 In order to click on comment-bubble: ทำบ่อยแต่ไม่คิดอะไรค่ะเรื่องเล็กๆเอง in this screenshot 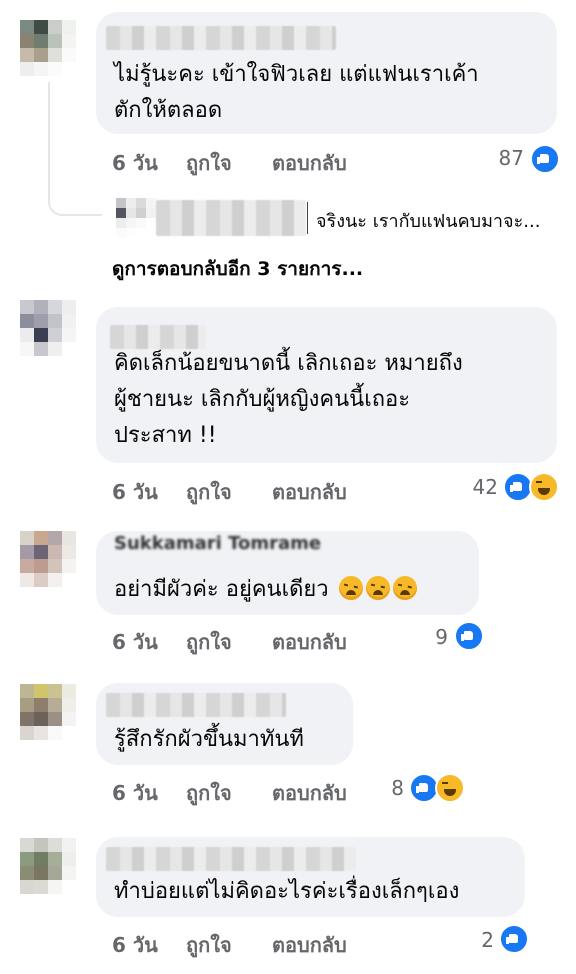, I will do `click(310, 877)`.